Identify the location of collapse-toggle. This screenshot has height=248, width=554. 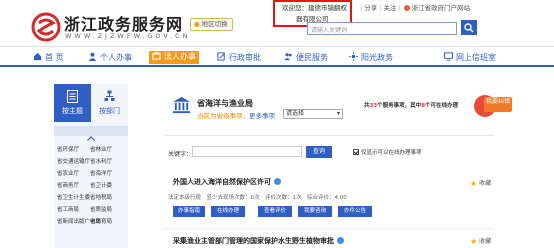
(91, 133).